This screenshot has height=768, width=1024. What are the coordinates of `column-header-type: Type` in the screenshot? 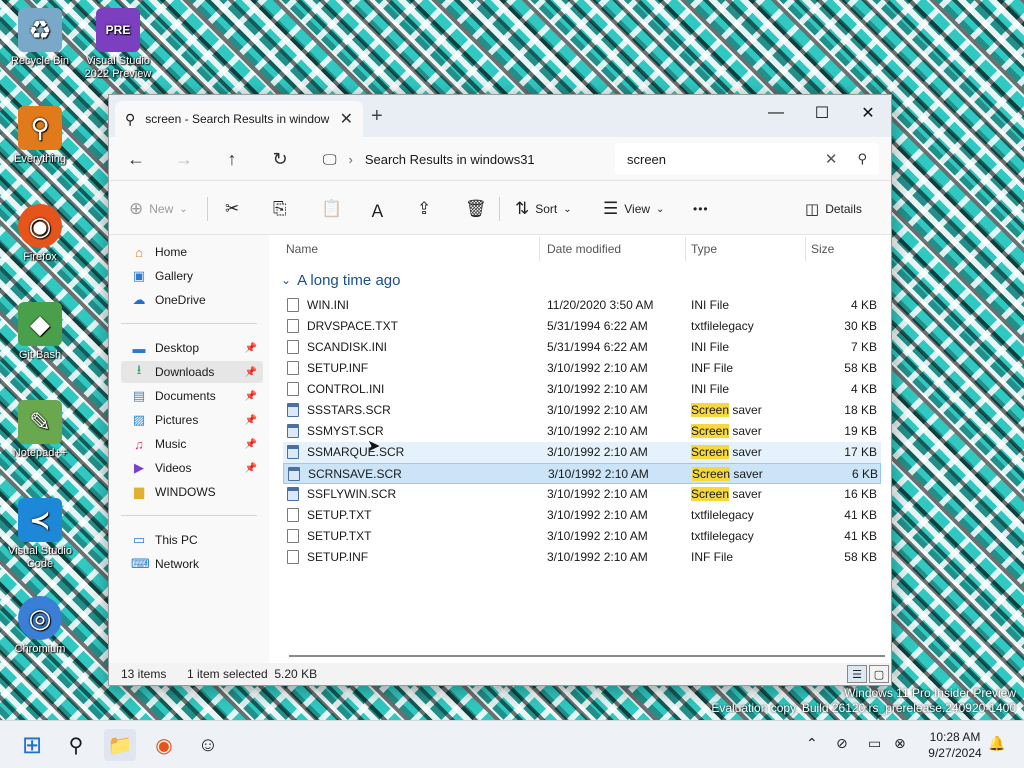 It's located at (704, 249).